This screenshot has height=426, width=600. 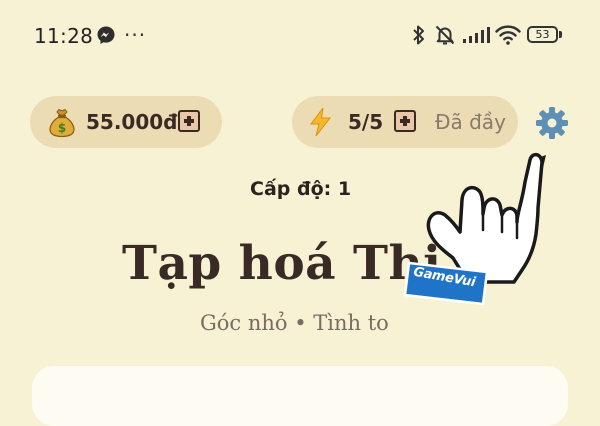 I want to click on coins-pill: $ 55.000đ, so click(x=126, y=122).